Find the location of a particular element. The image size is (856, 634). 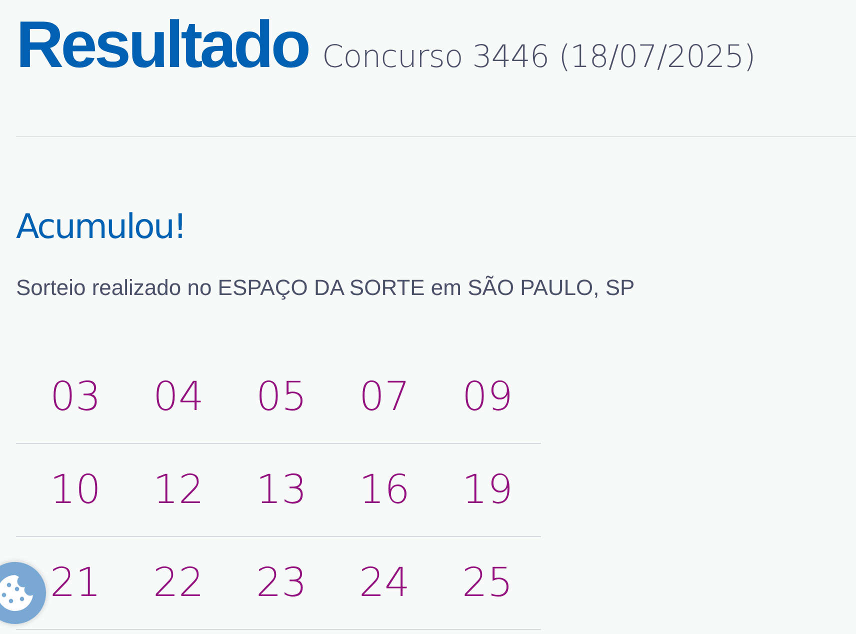

drawn-number: 16 is located at coordinates (384, 490).